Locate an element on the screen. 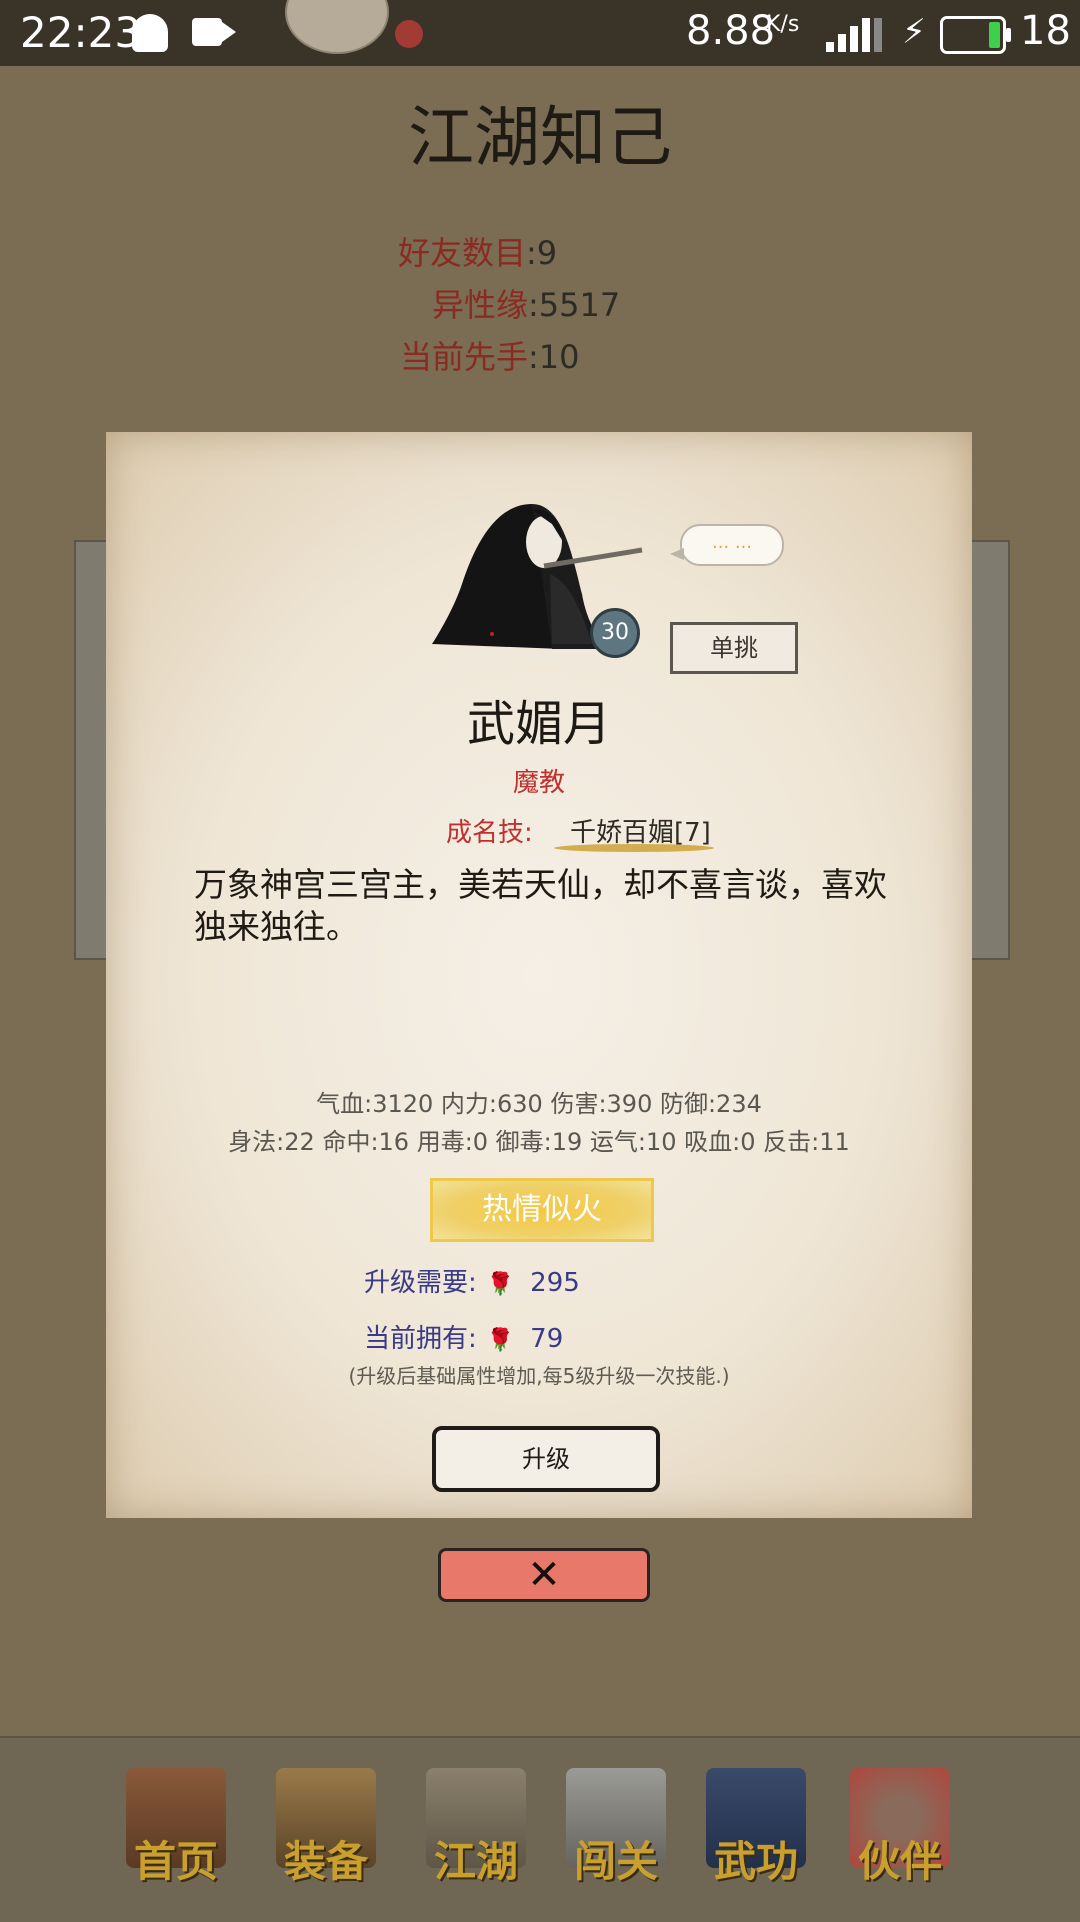 This screenshot has width=1080, height=1922. upgrade-note: (升级后基础属性增加,每5级升级一次技能.) is located at coordinates (539, 1376).